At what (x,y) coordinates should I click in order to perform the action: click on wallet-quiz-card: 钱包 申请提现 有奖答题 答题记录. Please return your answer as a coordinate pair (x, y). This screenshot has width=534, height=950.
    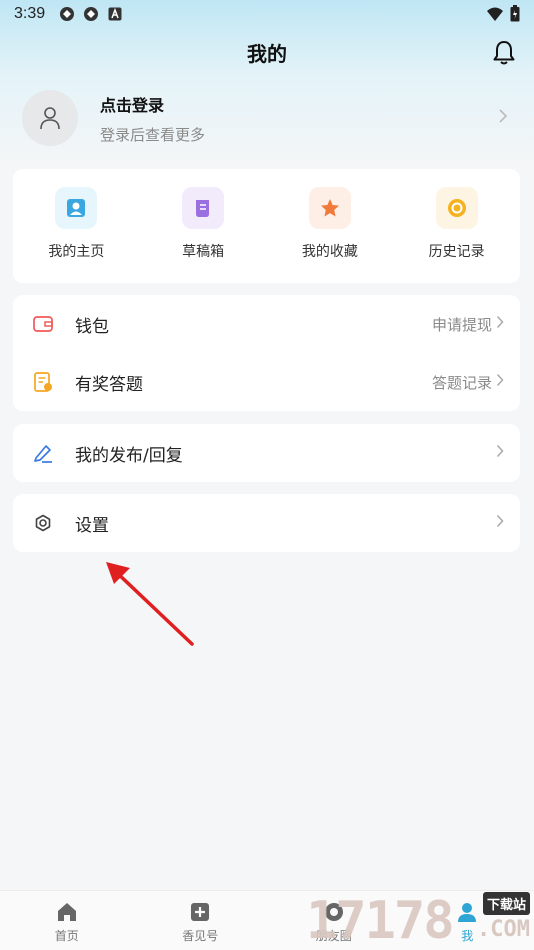
    Looking at the image, I should click on (266, 353).